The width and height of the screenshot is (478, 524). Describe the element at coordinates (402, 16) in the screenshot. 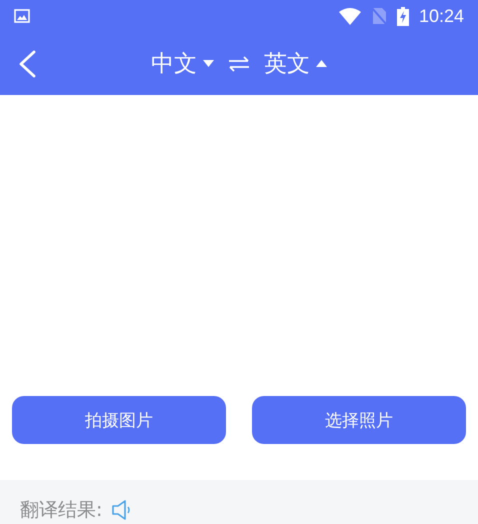

I see `battery-charging-icon` at that location.